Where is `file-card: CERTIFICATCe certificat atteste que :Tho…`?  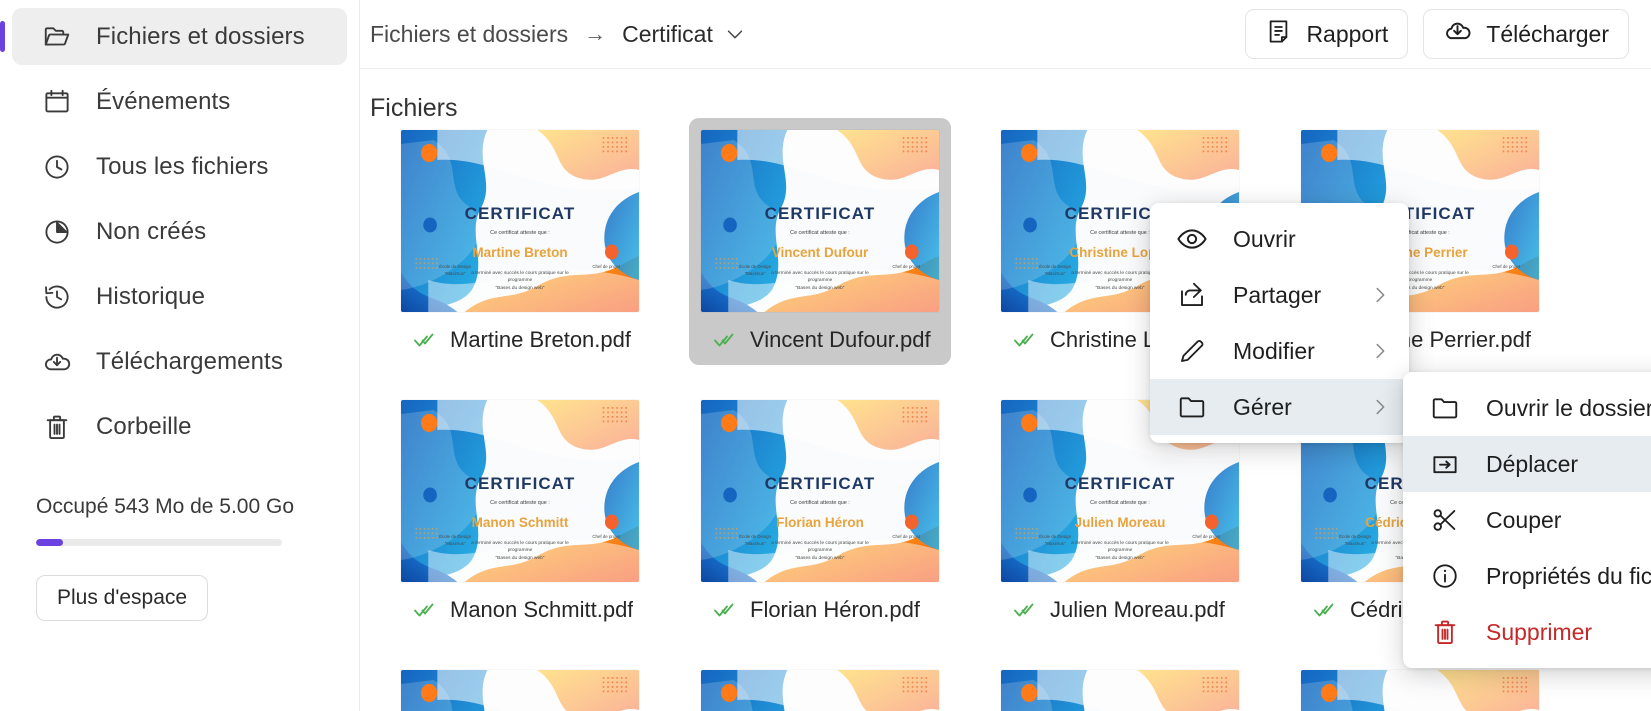
file-card: CERTIFICATCe certificat atteste que :Tho… is located at coordinates (820, 684).